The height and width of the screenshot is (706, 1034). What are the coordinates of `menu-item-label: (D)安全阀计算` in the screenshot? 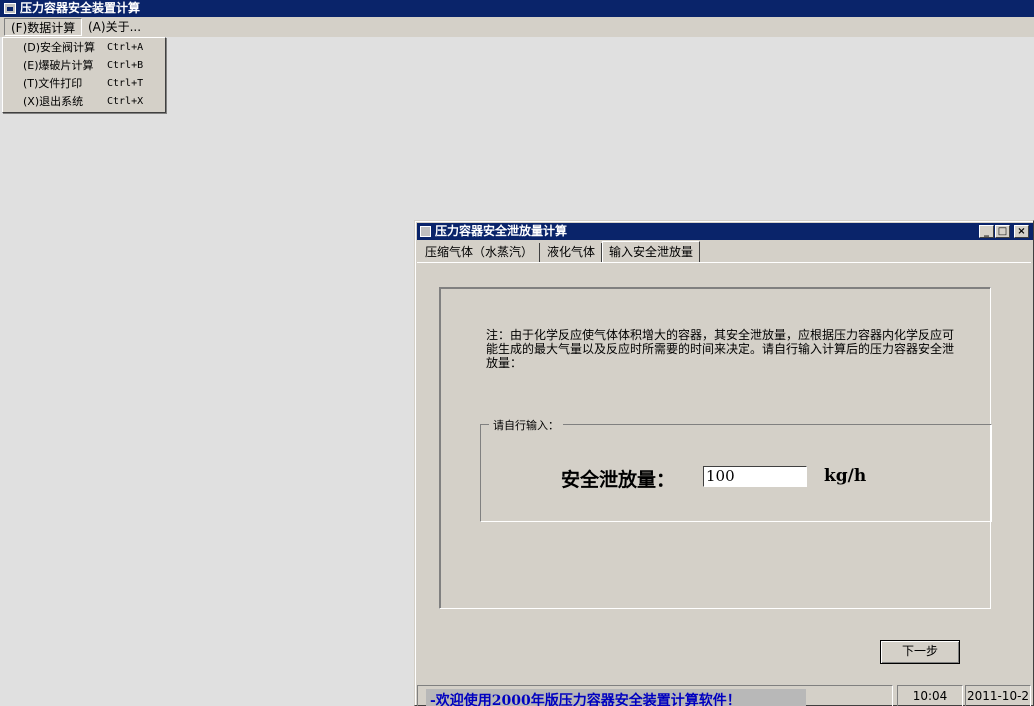 It's located at (59, 47).